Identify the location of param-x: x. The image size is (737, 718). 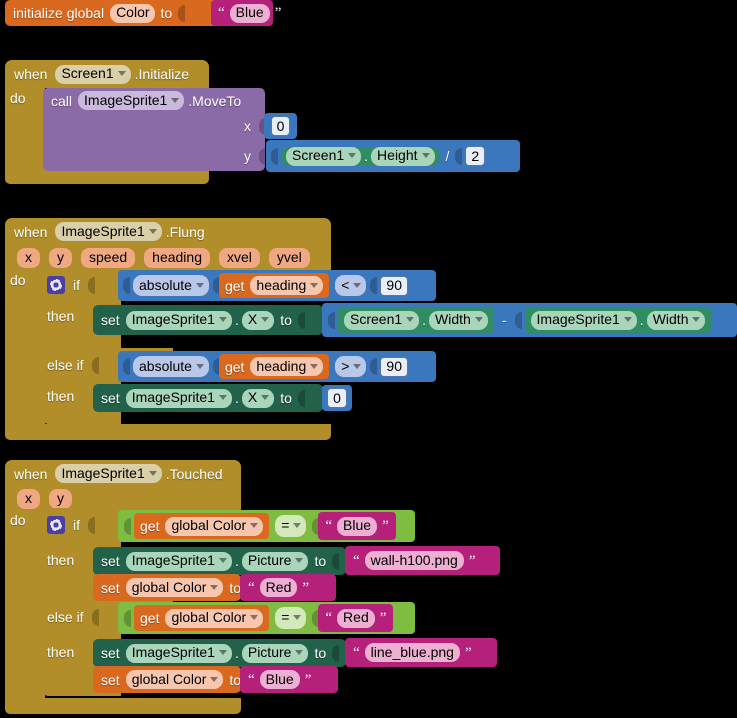
(28, 258).